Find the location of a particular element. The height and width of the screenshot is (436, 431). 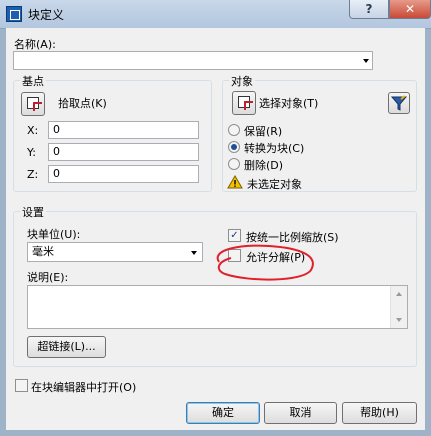

description-textarea is located at coordinates (217, 307).